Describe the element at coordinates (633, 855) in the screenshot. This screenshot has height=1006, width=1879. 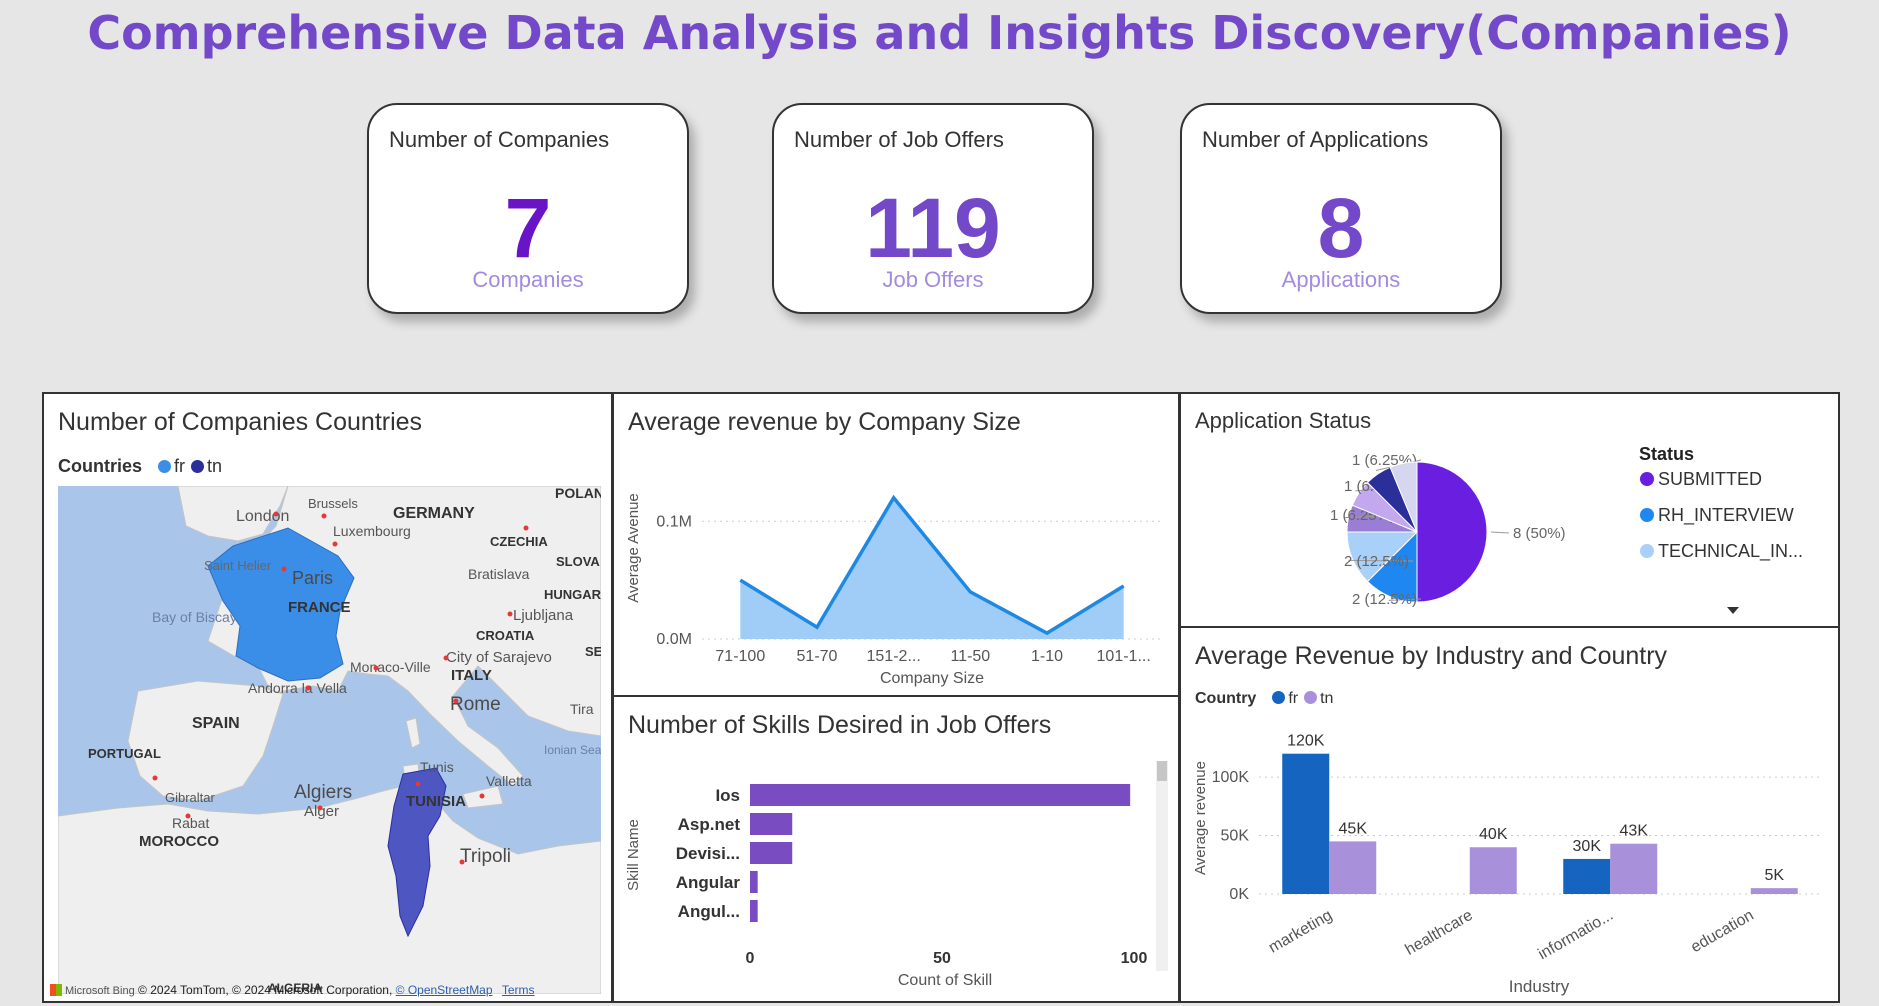
I see `y-axis-label: Skill Name` at that location.